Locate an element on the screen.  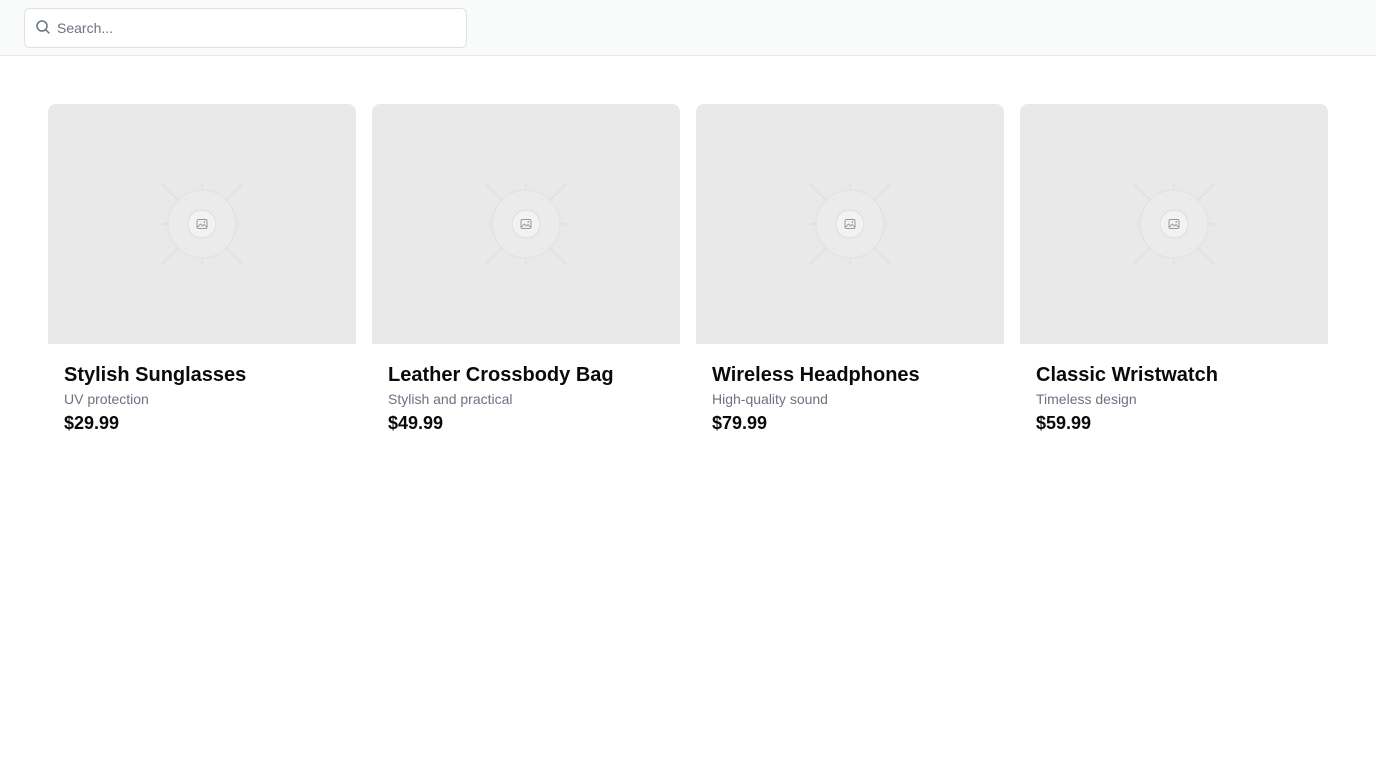
search-input is located at coordinates (257, 28).